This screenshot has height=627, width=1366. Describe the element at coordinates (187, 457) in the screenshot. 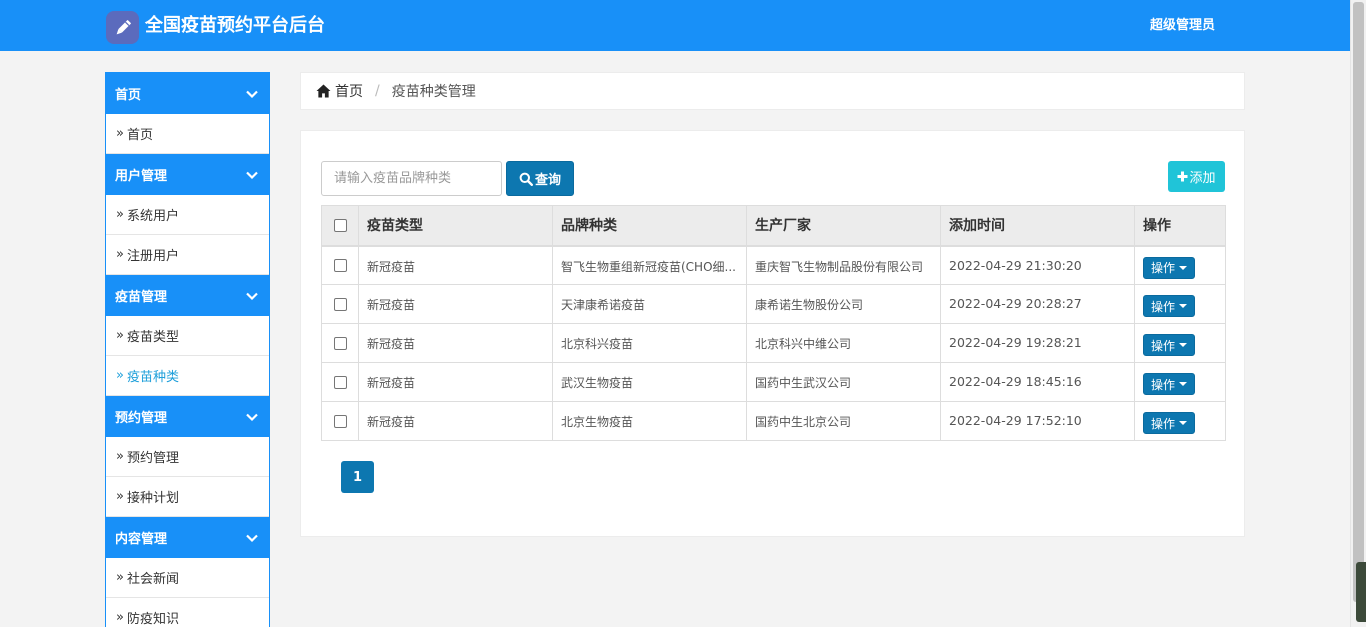

I see `sidebar-item-appointments: » 预约管理` at that location.